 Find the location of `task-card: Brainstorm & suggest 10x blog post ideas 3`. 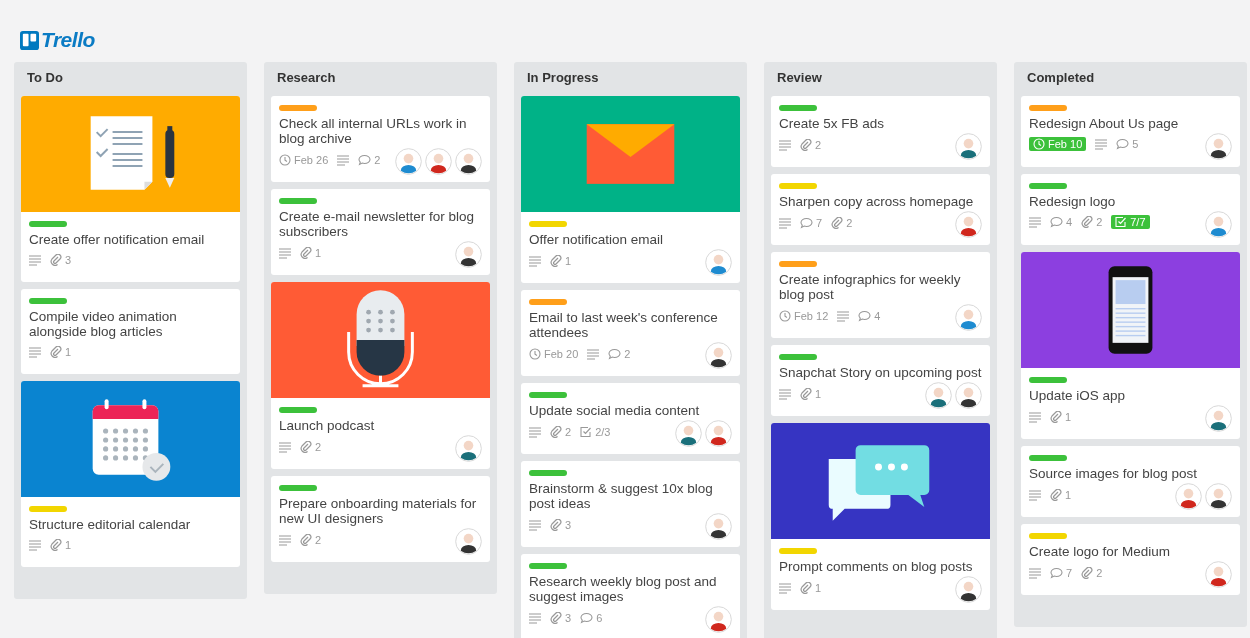

task-card: Brainstorm & suggest 10x blog post ideas 3 is located at coordinates (630, 504).